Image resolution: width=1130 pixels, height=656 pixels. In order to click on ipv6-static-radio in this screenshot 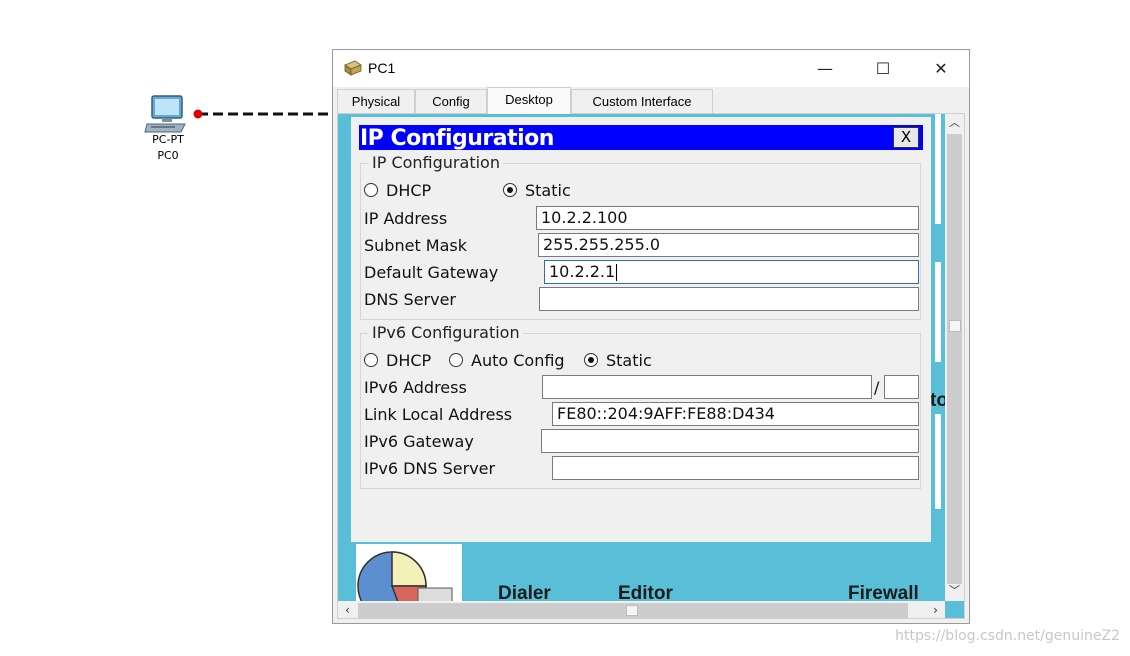, I will do `click(591, 360)`.